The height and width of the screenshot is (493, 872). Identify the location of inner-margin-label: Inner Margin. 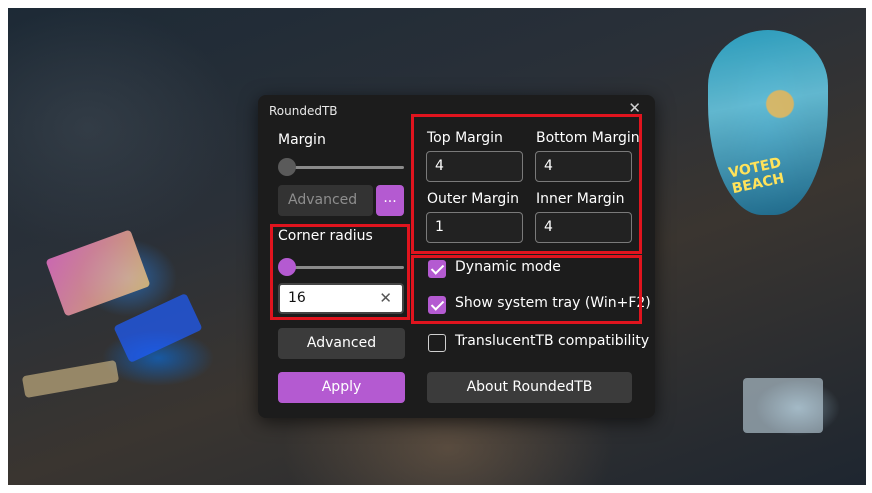
(580, 199).